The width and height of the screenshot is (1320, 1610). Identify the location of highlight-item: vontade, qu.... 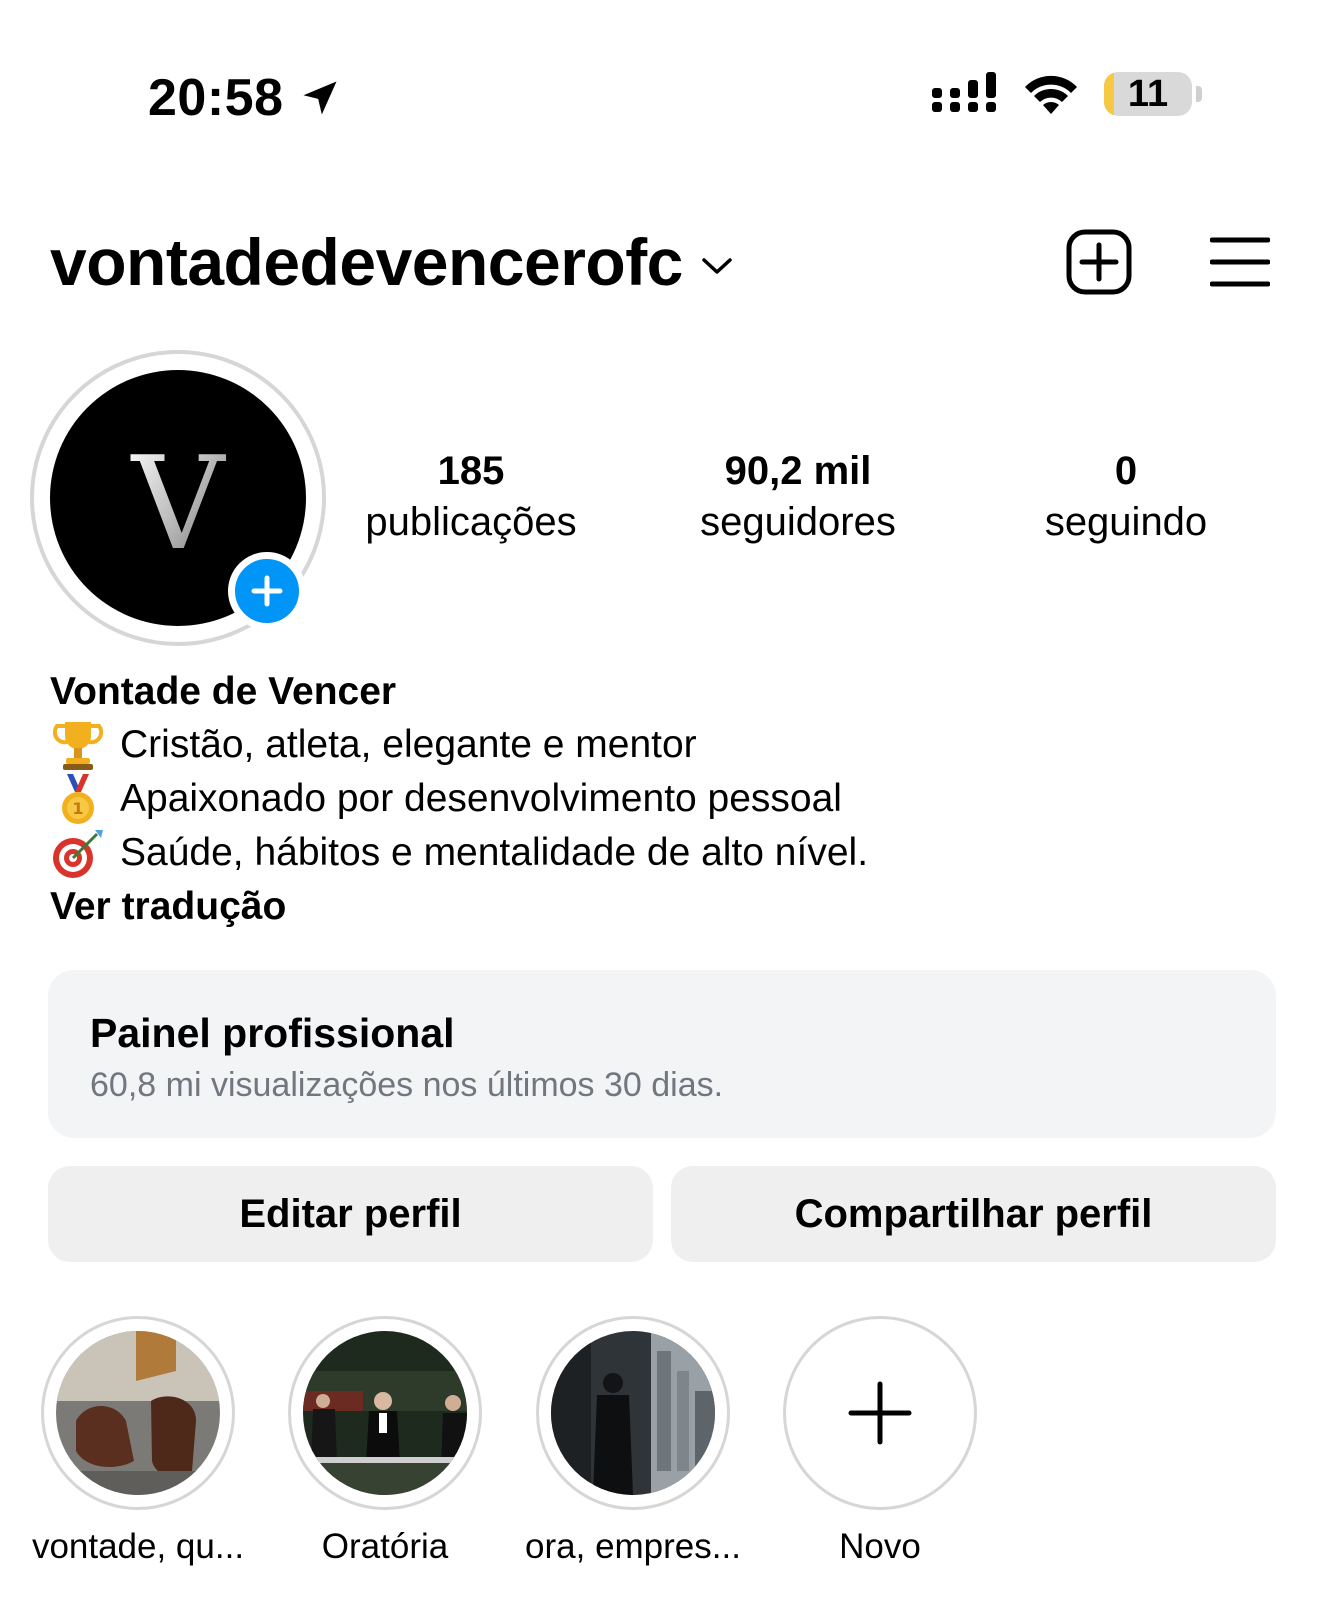
(138, 1443).